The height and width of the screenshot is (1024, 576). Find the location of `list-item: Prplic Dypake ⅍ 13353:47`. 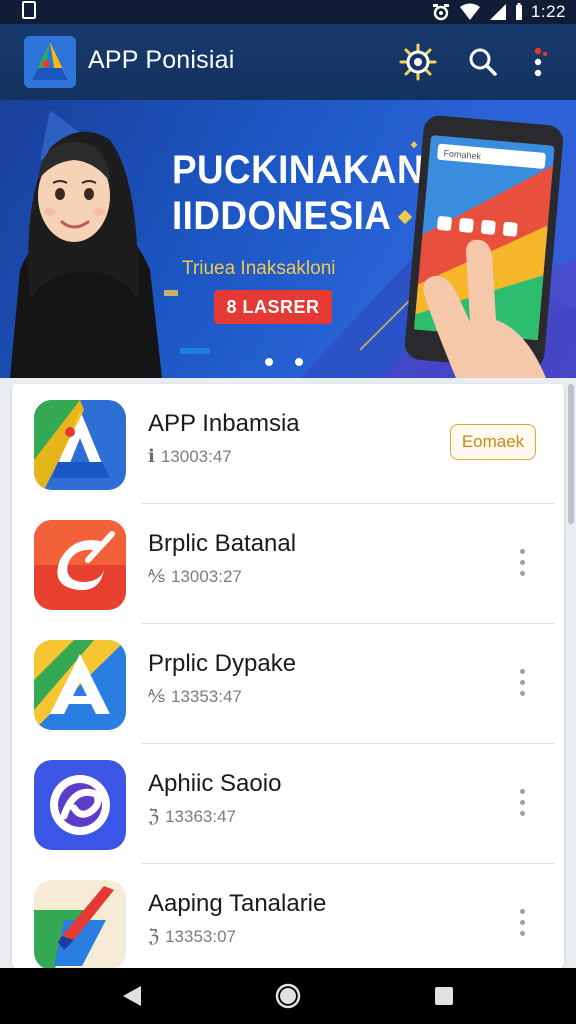

list-item: Prplic Dypake ⅍ 13353:47 is located at coordinates (288, 684).